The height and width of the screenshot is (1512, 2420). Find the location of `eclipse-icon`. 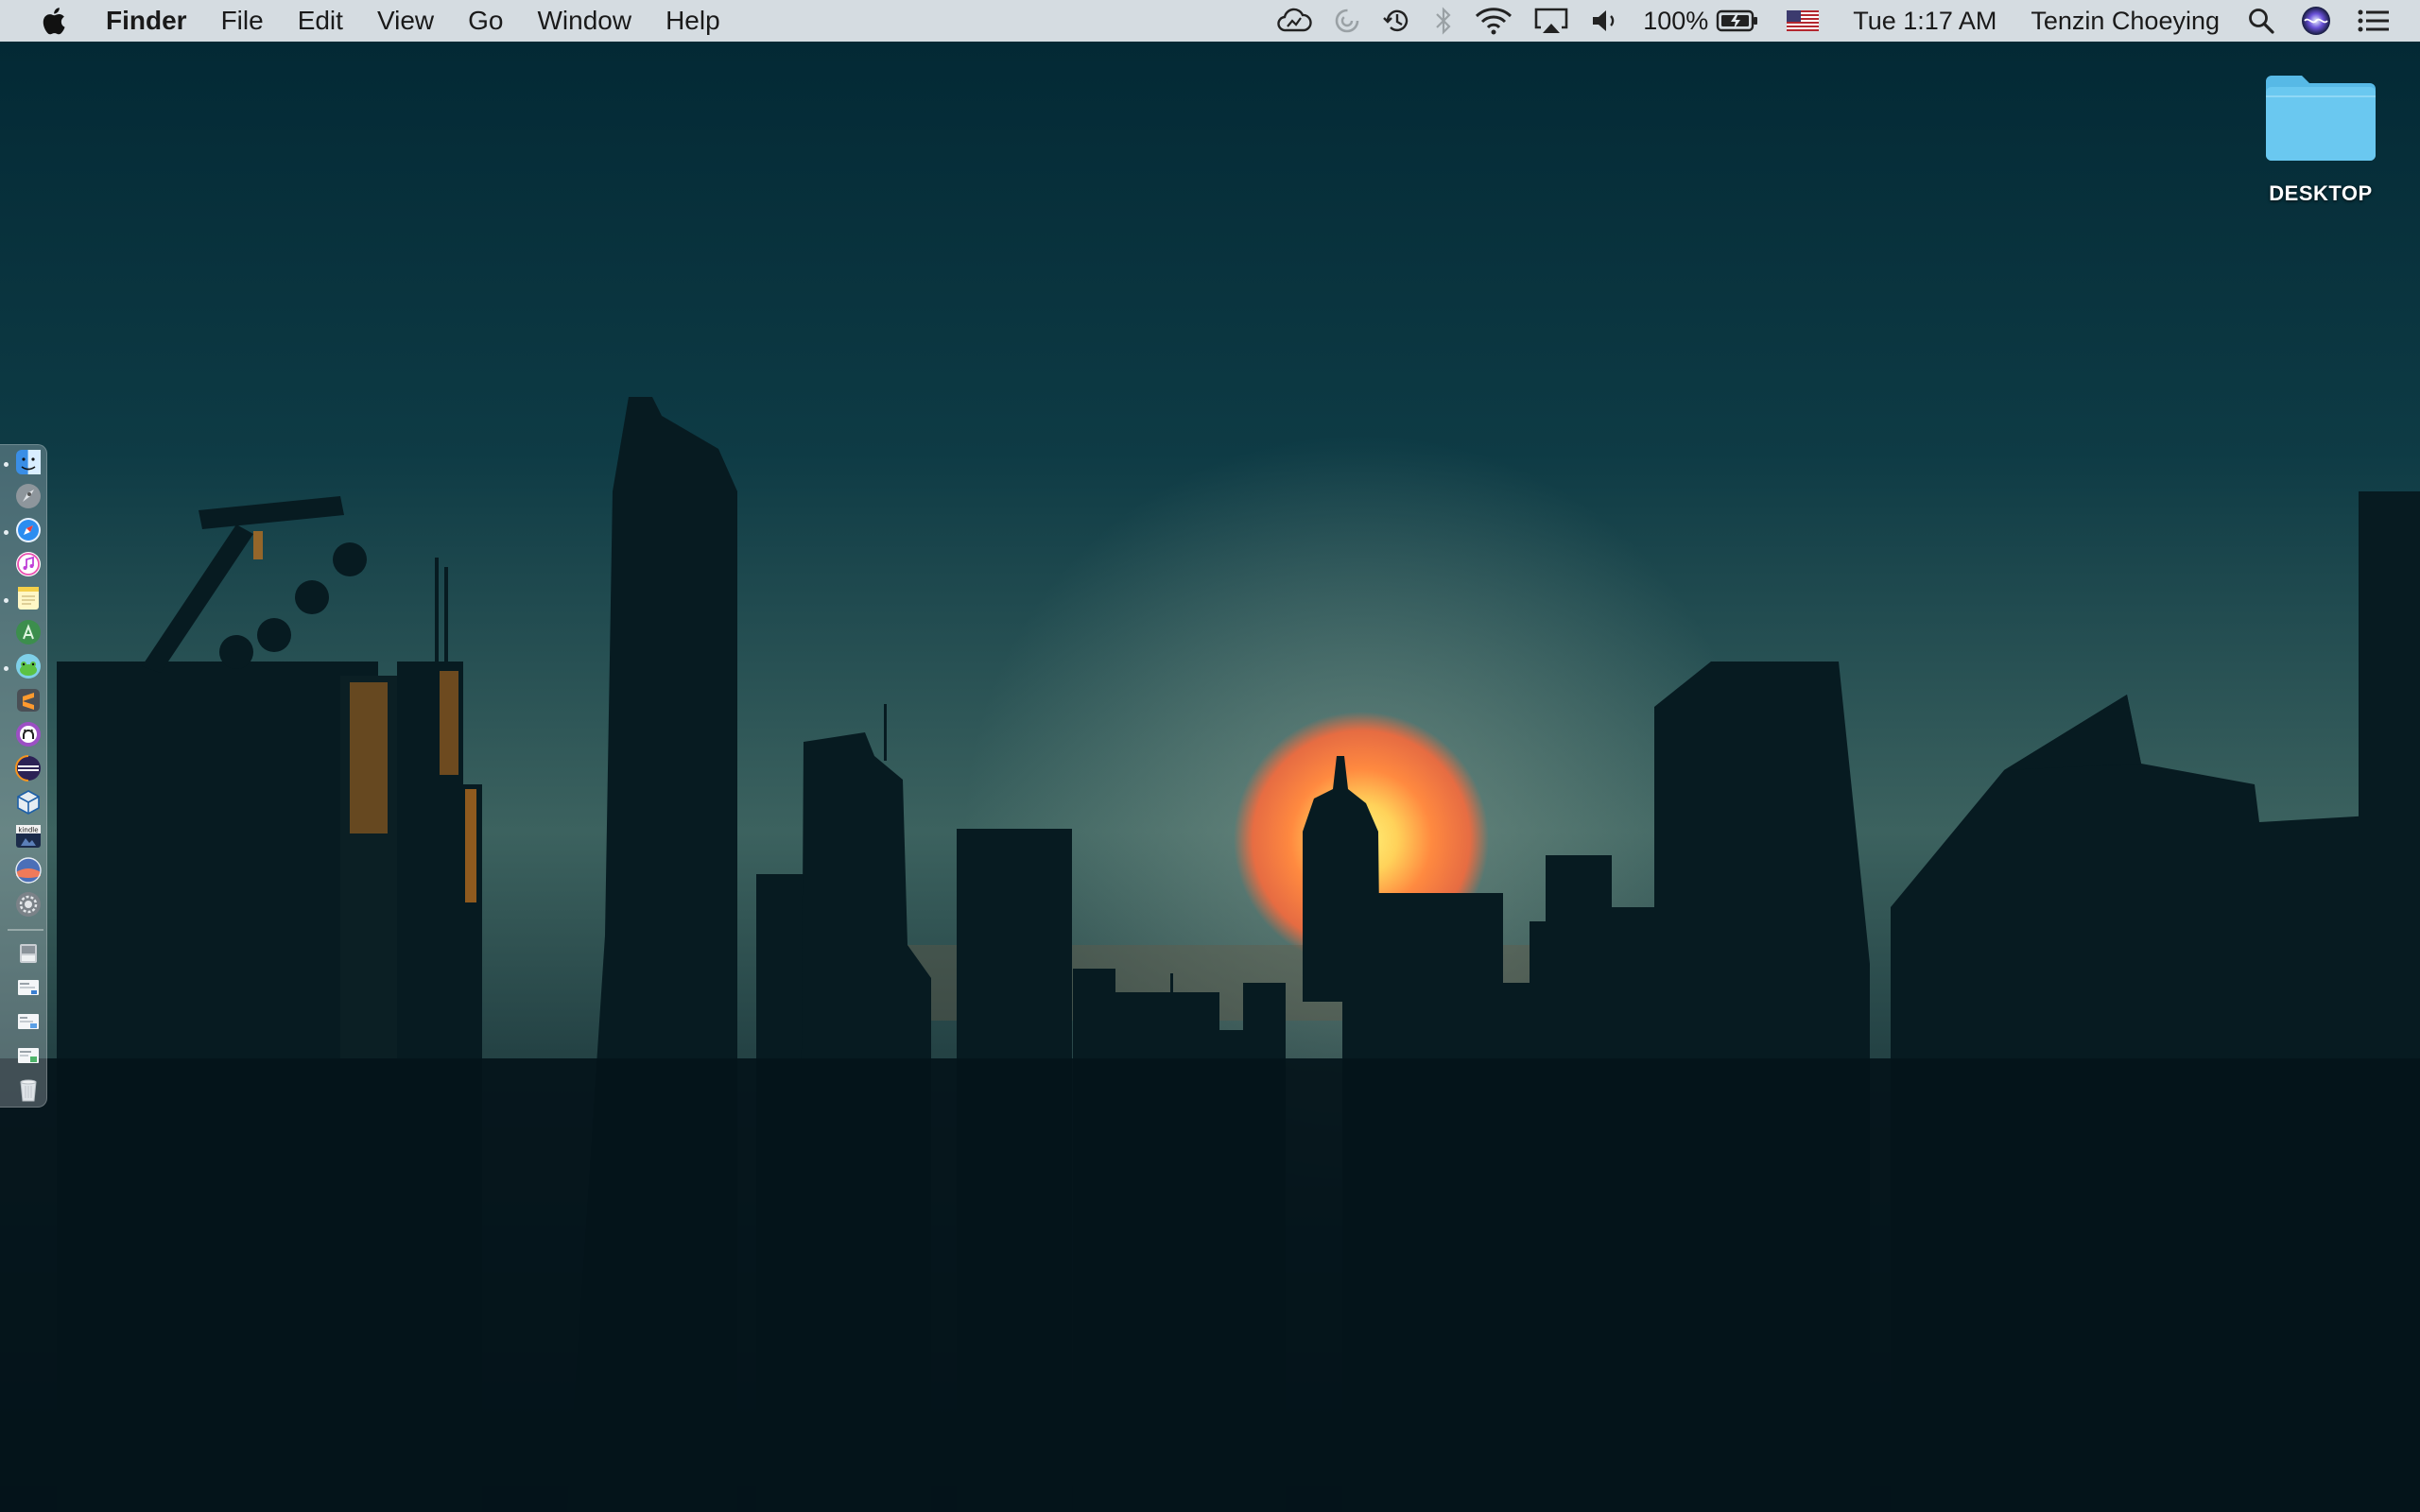

eclipse-icon is located at coordinates (28, 768).